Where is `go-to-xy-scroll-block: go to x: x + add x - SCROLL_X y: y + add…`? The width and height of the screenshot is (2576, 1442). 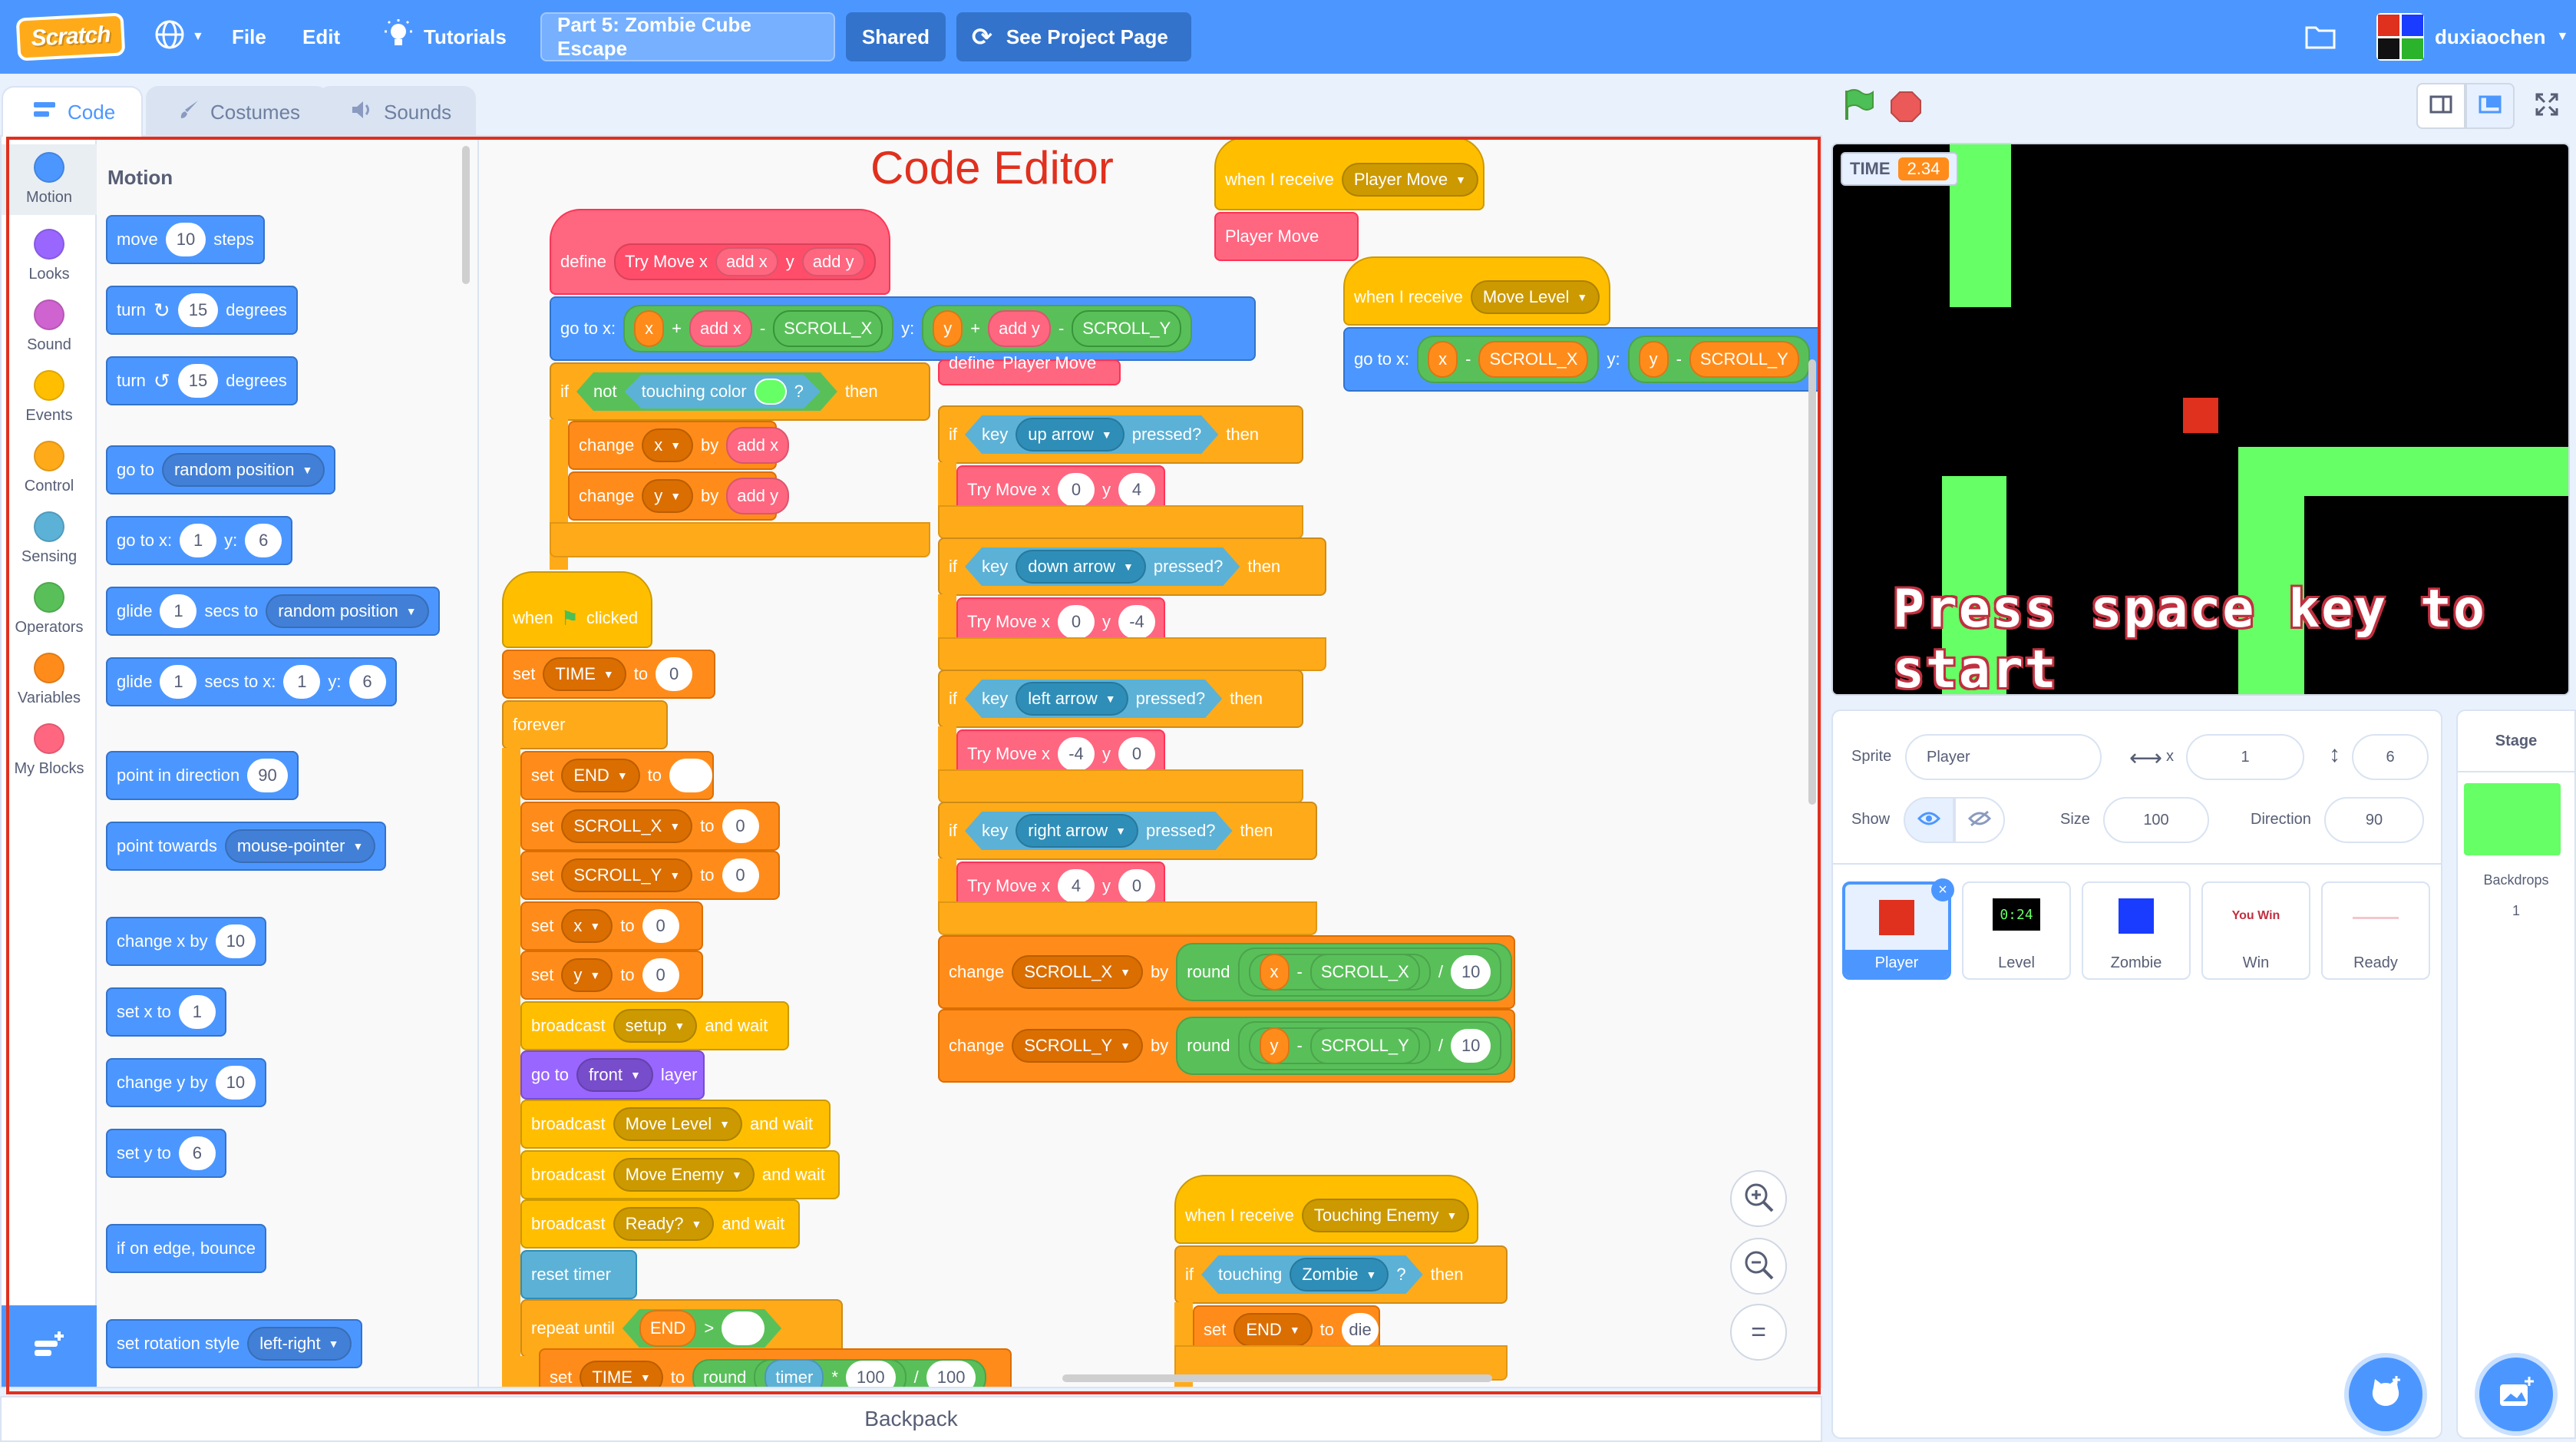
go-to-xy-scroll-block: go to x: x + add x - SCROLL_X y: y + add… is located at coordinates (903, 329).